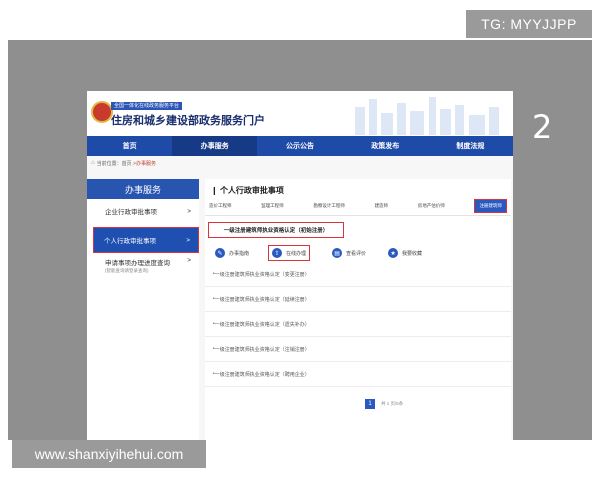 The height and width of the screenshot is (480, 600). Describe the element at coordinates (405, 253) in the screenshot. I see `favorite-button: ★ 我要收藏` at that location.